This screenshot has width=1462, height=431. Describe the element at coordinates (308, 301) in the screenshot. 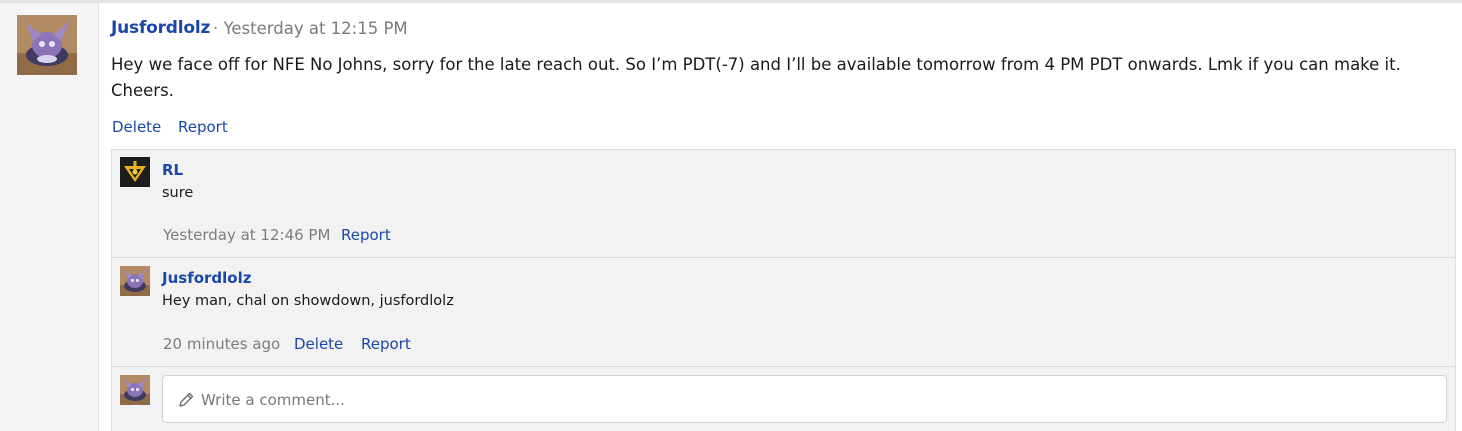

I see `reply-message: Hey man, chal on showdown, jusfordlolz` at that location.